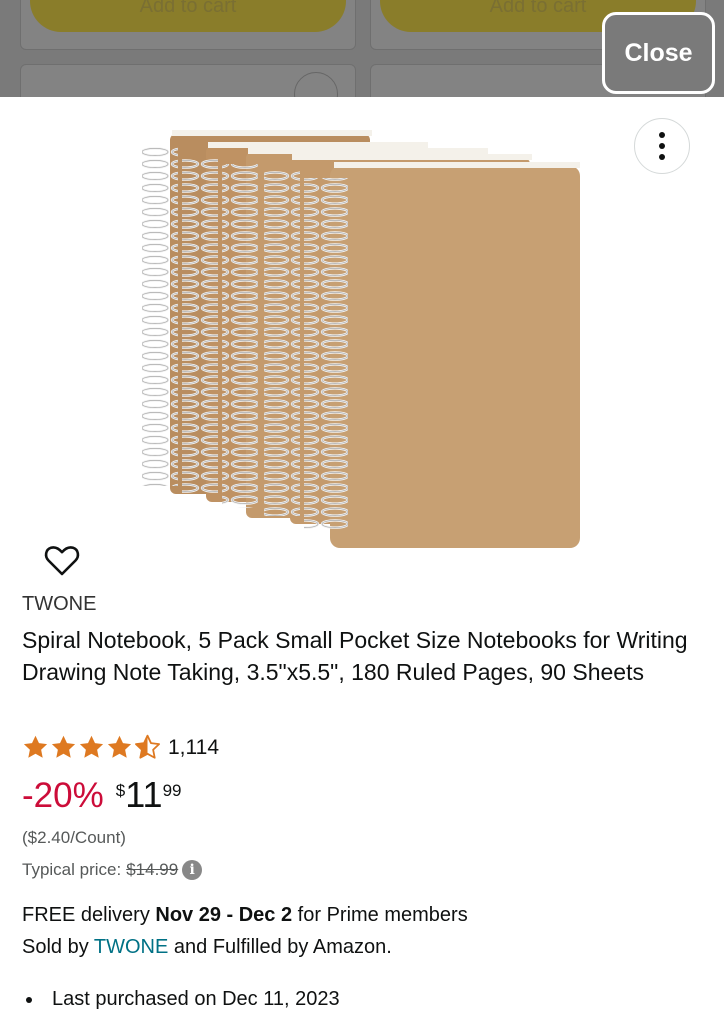  Describe the element at coordinates (196, 999) in the screenshot. I see `last-purchased-text: Last purchased on Dec 11, 2023` at that location.